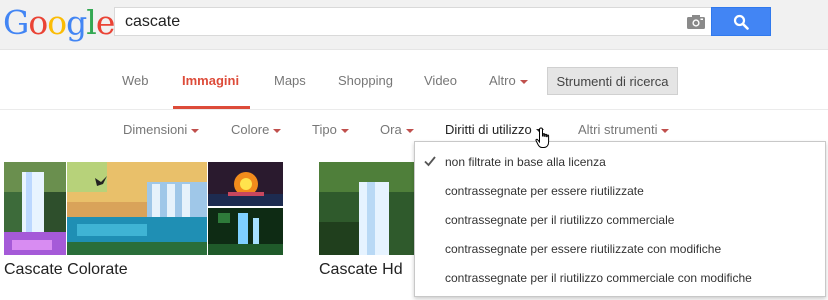  I want to click on image-result: Cascate Hd, so click(369, 222).